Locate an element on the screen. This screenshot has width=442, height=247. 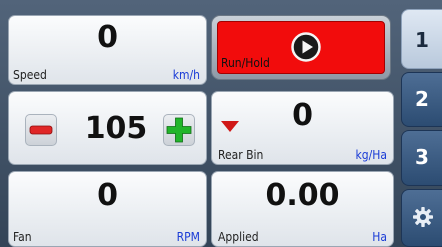
tab-settings is located at coordinates (421, 218).